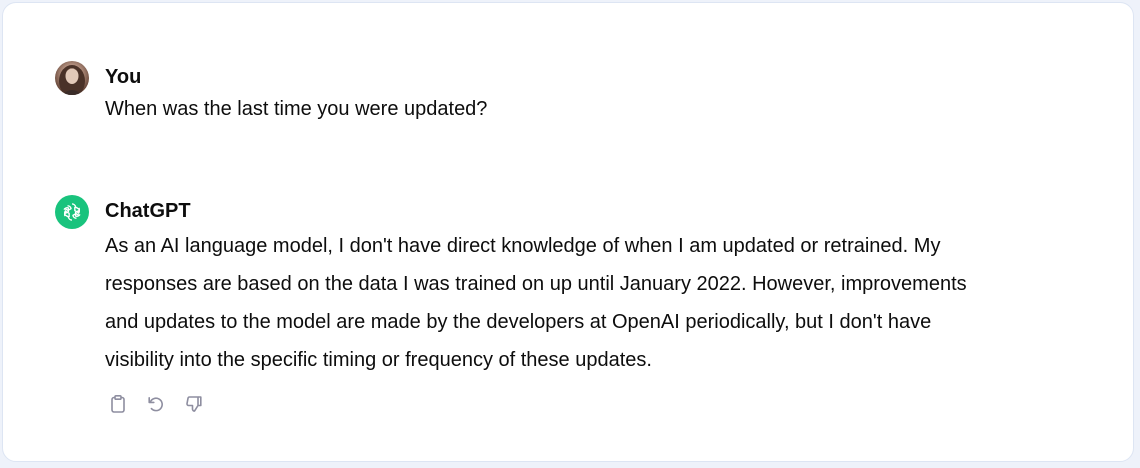 This screenshot has height=468, width=1140. I want to click on thumbs-down-button, so click(194, 404).